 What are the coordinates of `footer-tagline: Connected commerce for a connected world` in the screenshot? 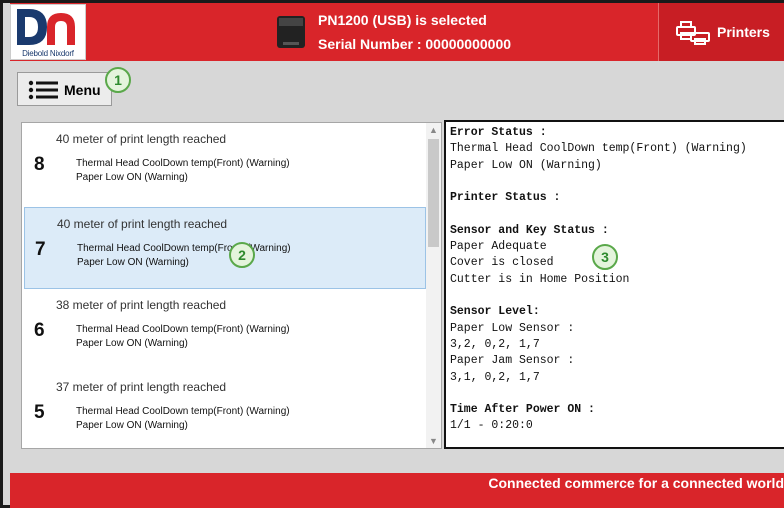 It's located at (636, 483).